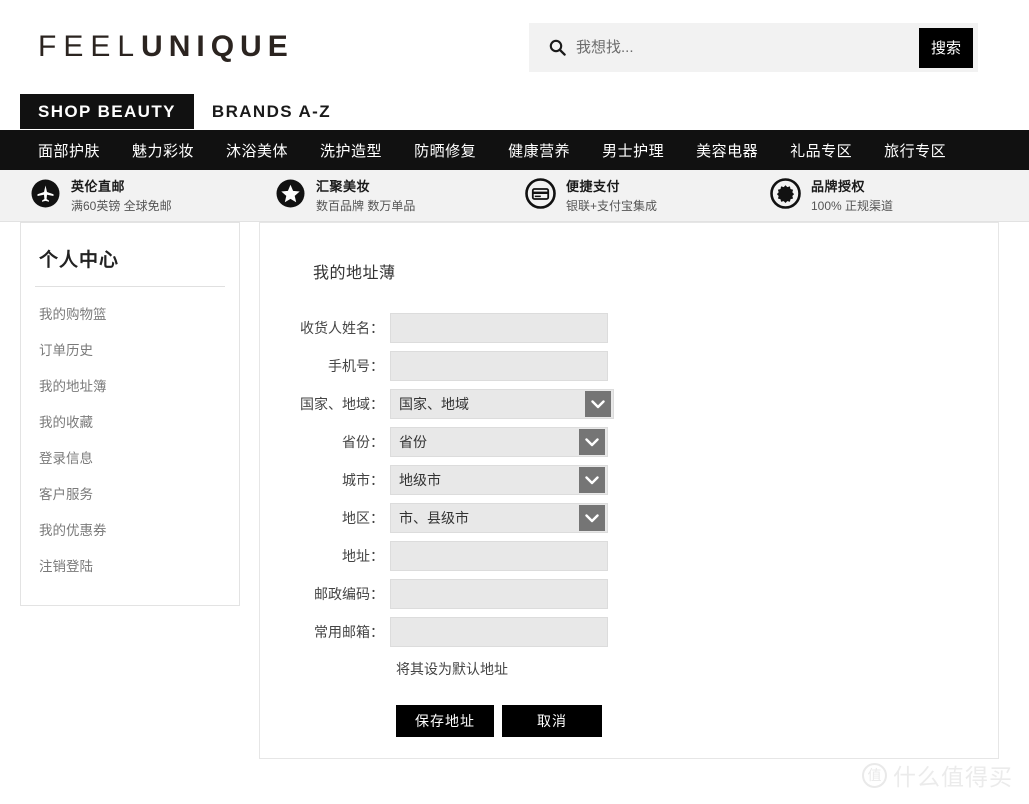  I want to click on site-header: FEELUNIQUE 搜索, so click(514, 47).